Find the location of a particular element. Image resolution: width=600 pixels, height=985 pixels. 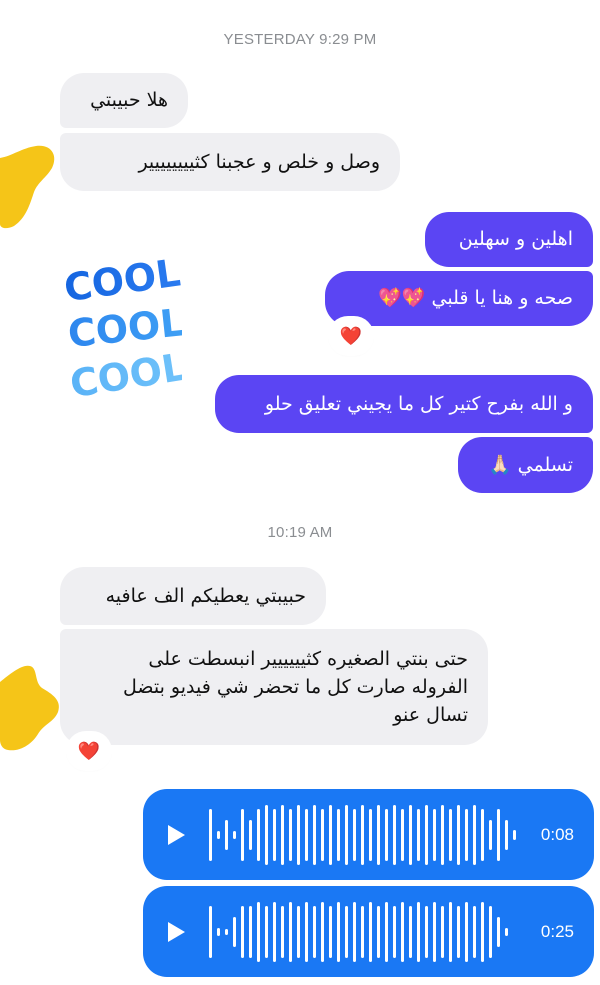

message-text: وصل و خلص و عجبنا كثيييييييير is located at coordinates (259, 162).